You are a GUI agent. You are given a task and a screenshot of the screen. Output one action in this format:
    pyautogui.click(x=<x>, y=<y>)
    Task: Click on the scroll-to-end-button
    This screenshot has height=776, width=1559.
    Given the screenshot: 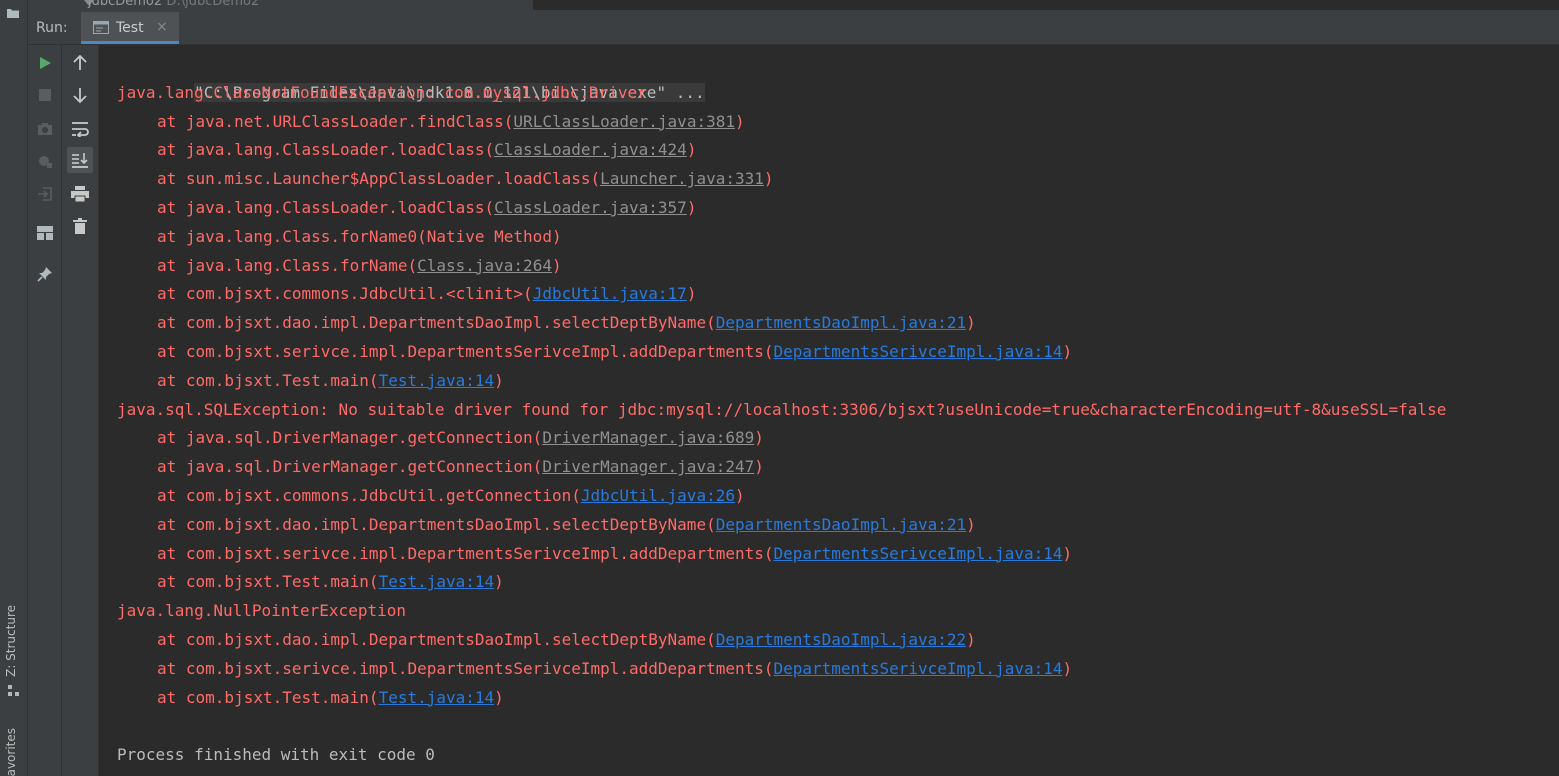 What is the action you would take?
    pyautogui.click(x=80, y=160)
    